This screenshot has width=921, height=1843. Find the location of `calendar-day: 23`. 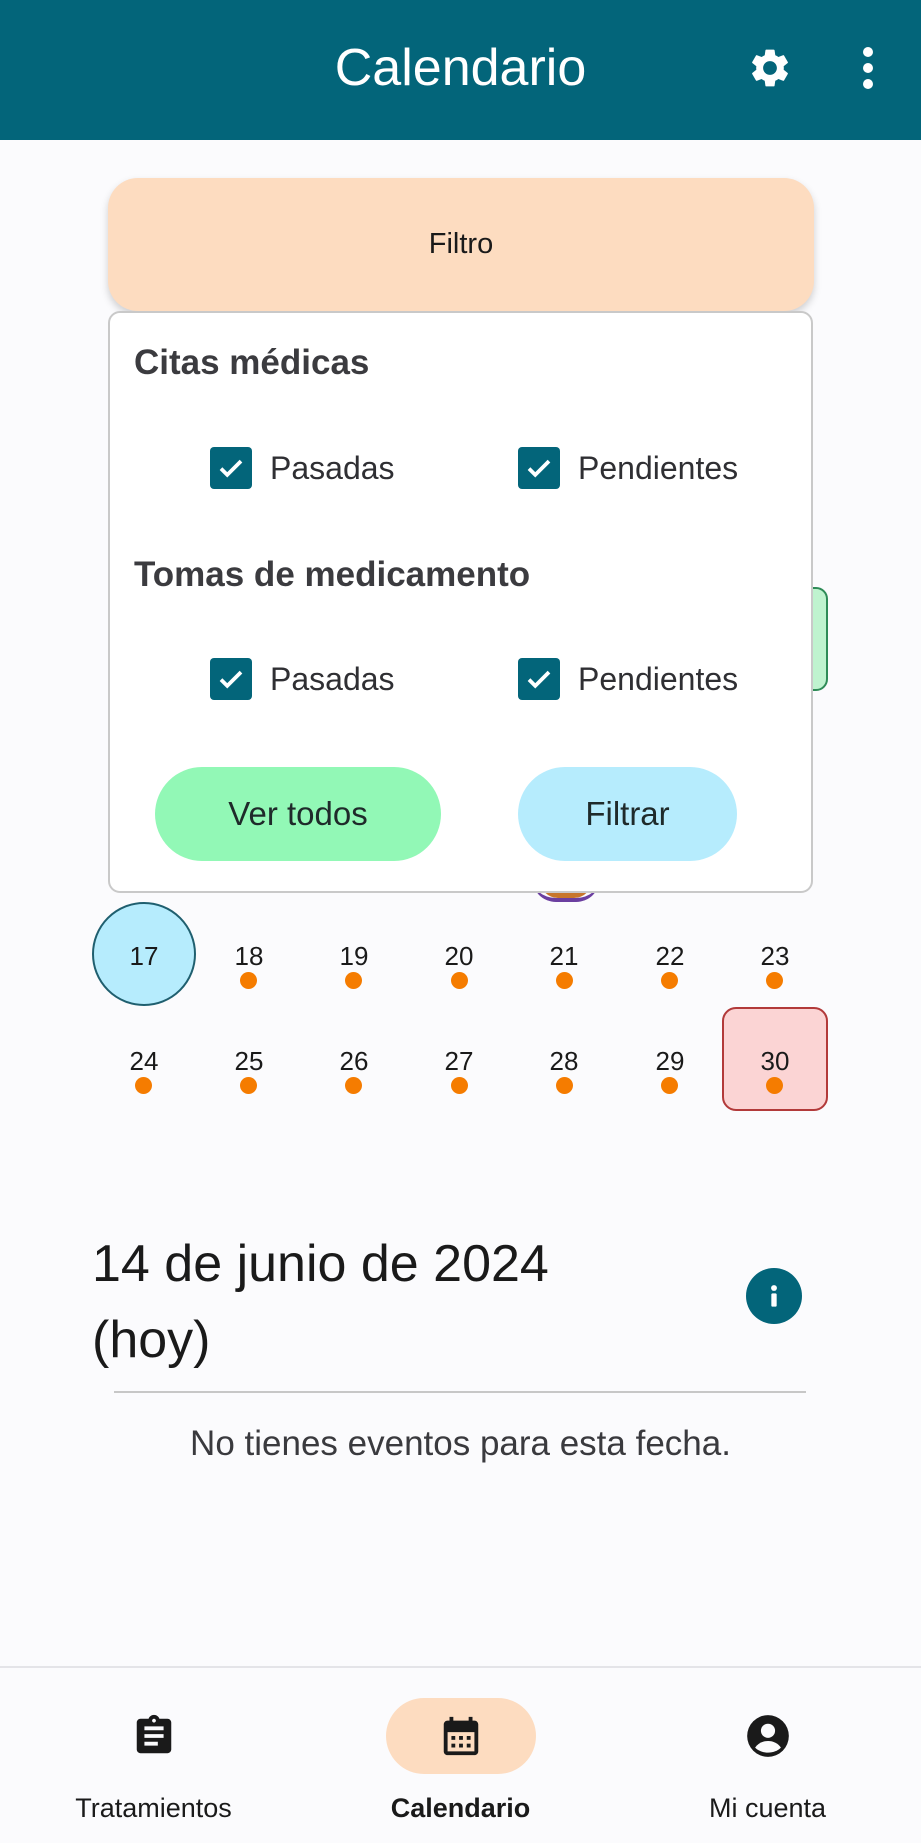

calendar-day: 23 is located at coordinates (775, 956).